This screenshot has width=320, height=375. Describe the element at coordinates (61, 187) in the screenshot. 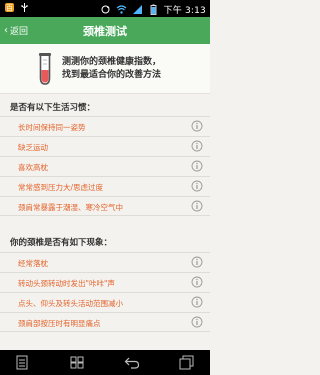

I see `list-item-label: 常常感到压力大/思虑过度` at that location.